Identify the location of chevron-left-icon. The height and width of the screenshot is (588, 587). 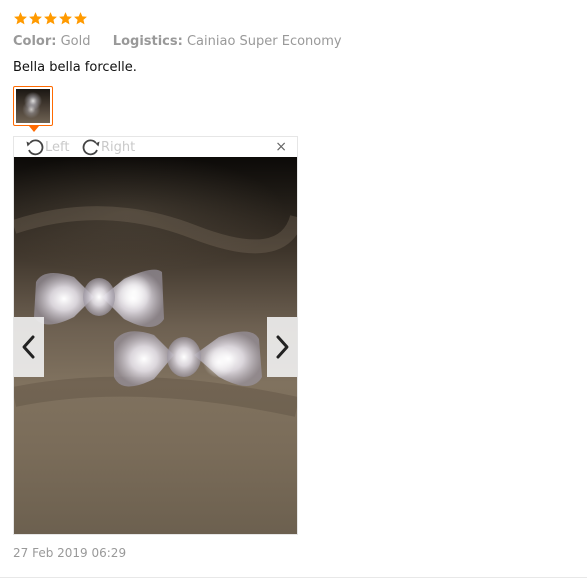
(29, 347).